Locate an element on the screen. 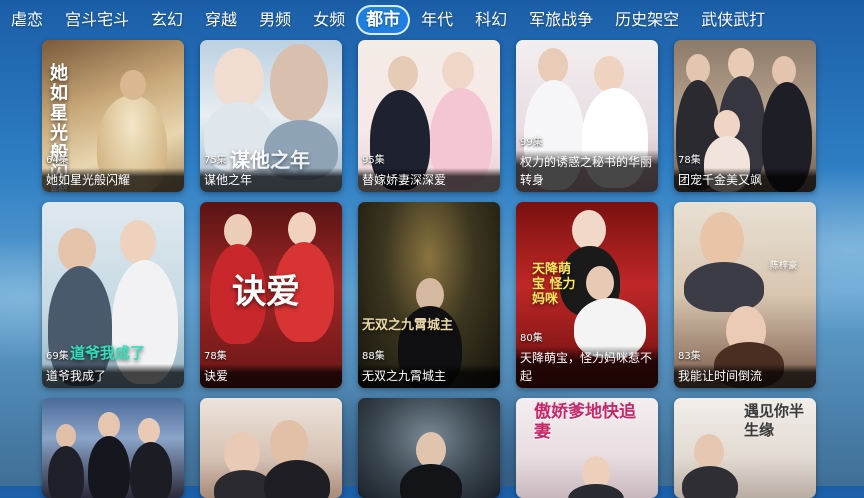 The height and width of the screenshot is (498, 864). drama-title: 她如星光般闪耀 is located at coordinates (113, 180).